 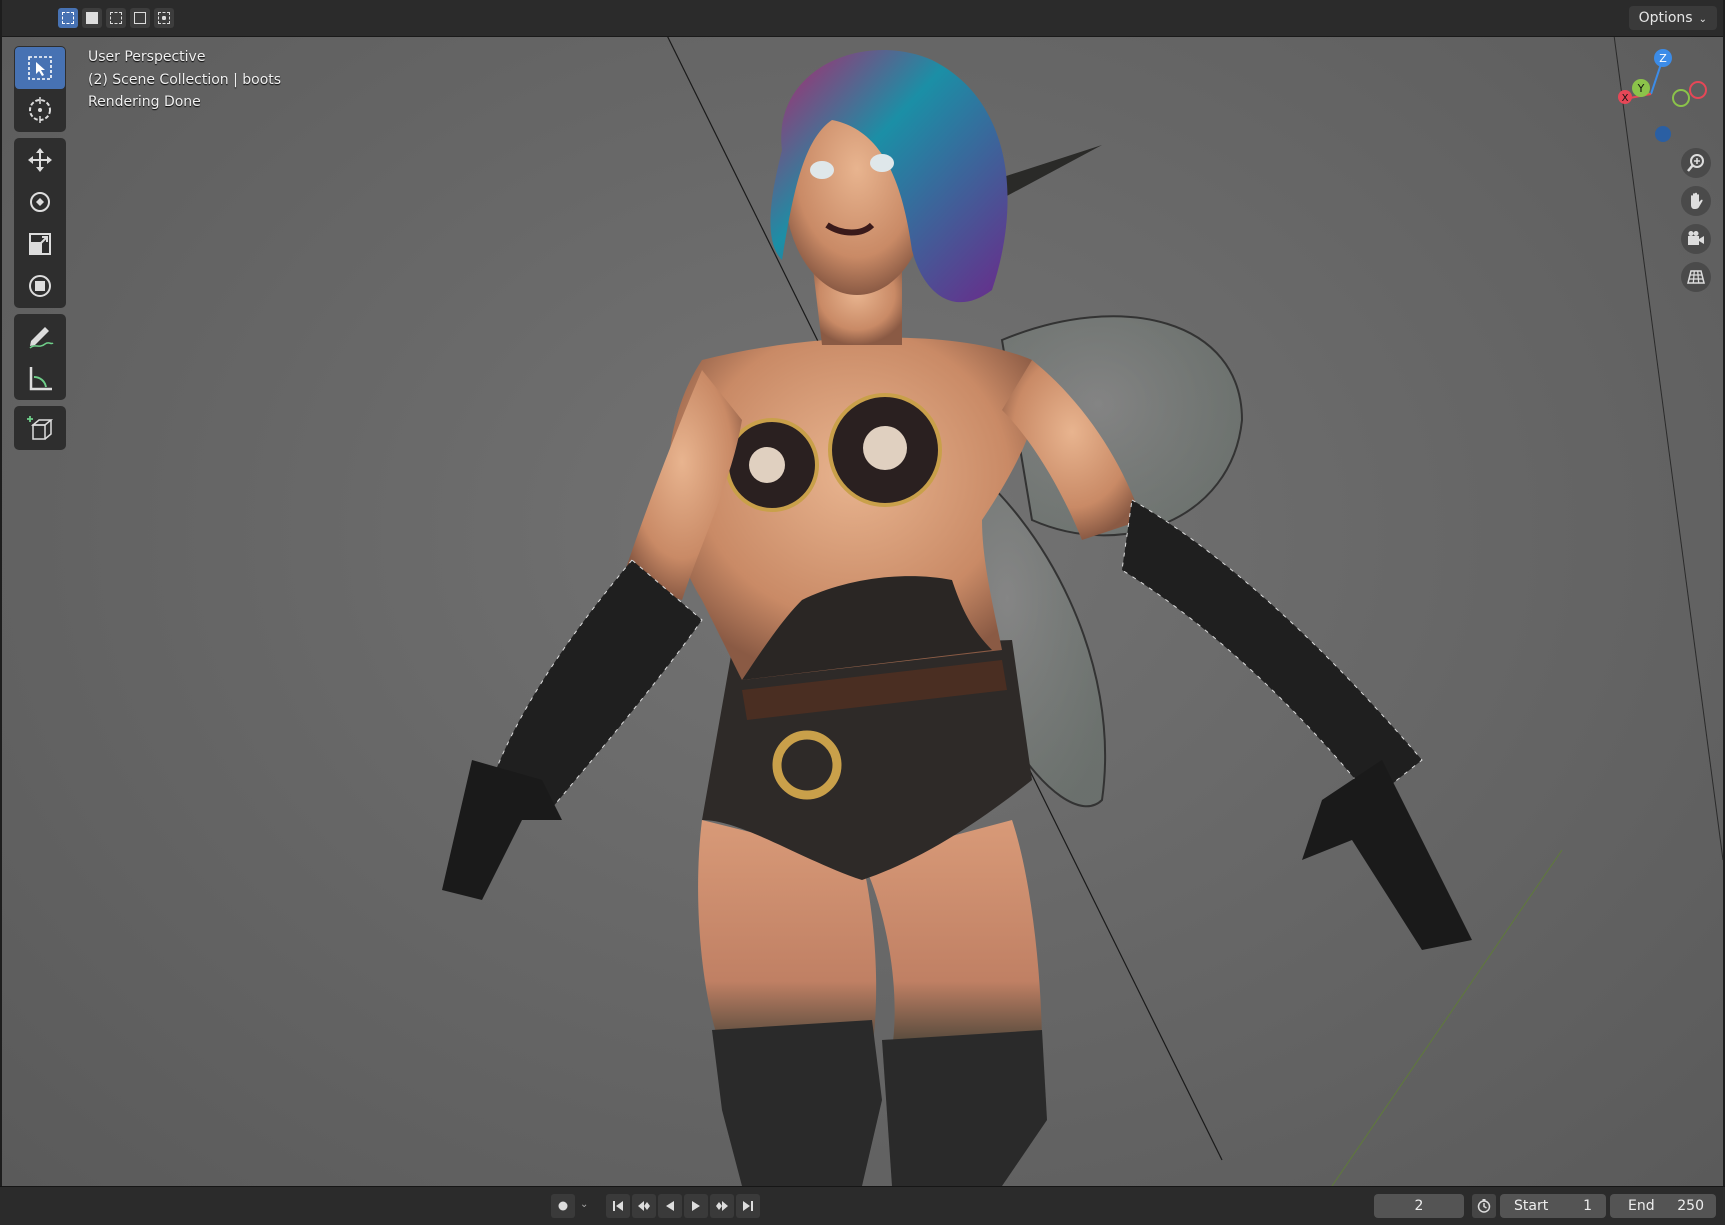 What do you see at coordinates (1690, 1206) in the screenshot?
I see `end-value: 250` at bounding box center [1690, 1206].